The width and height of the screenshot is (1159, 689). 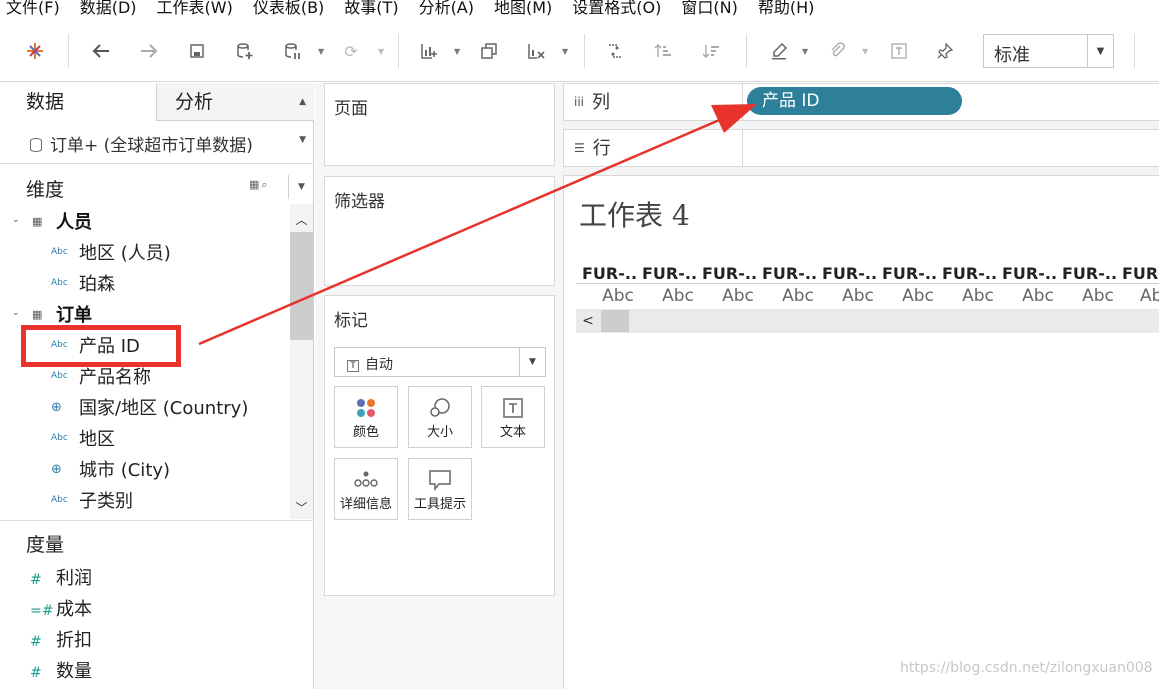 What do you see at coordinates (265, 184) in the screenshot?
I see `search-icon: ⌕` at bounding box center [265, 184].